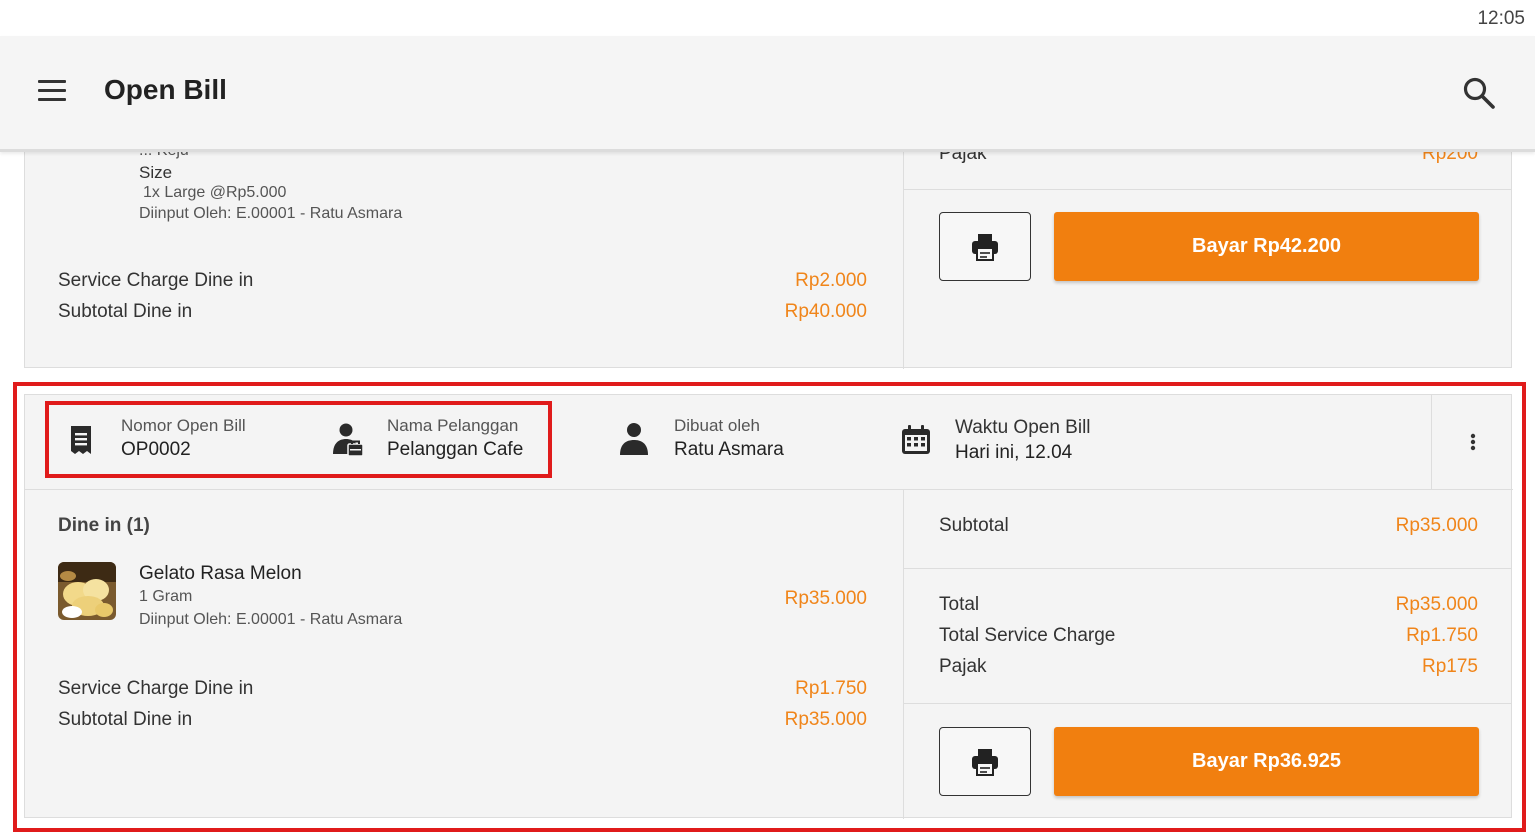 Image resolution: width=1535 pixels, height=838 pixels. I want to click on summary-service-value: Rp1.750, so click(1442, 635).